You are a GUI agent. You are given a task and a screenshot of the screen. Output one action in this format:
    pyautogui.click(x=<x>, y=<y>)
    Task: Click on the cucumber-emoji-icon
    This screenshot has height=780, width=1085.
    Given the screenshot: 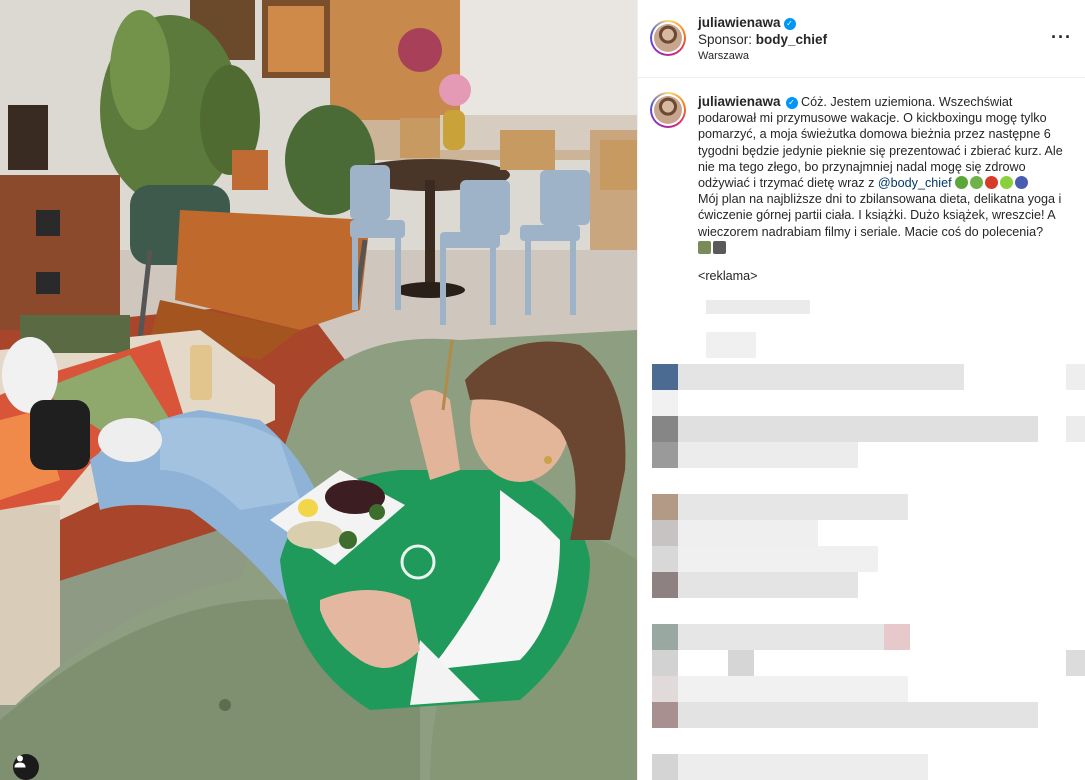 What is the action you would take?
    pyautogui.click(x=962, y=183)
    